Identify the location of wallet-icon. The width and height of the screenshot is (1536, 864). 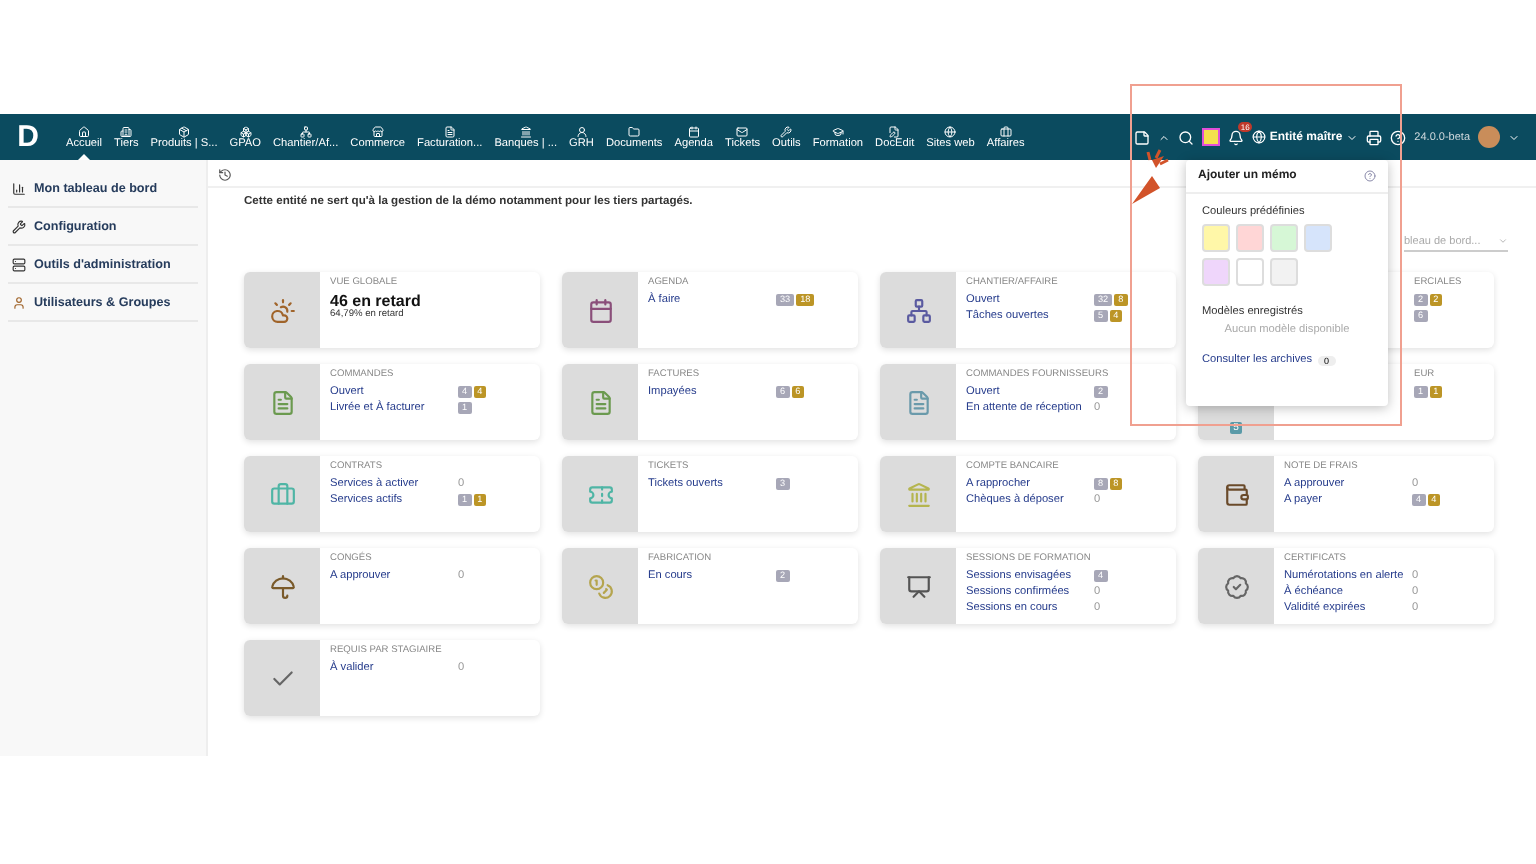
(1236, 494).